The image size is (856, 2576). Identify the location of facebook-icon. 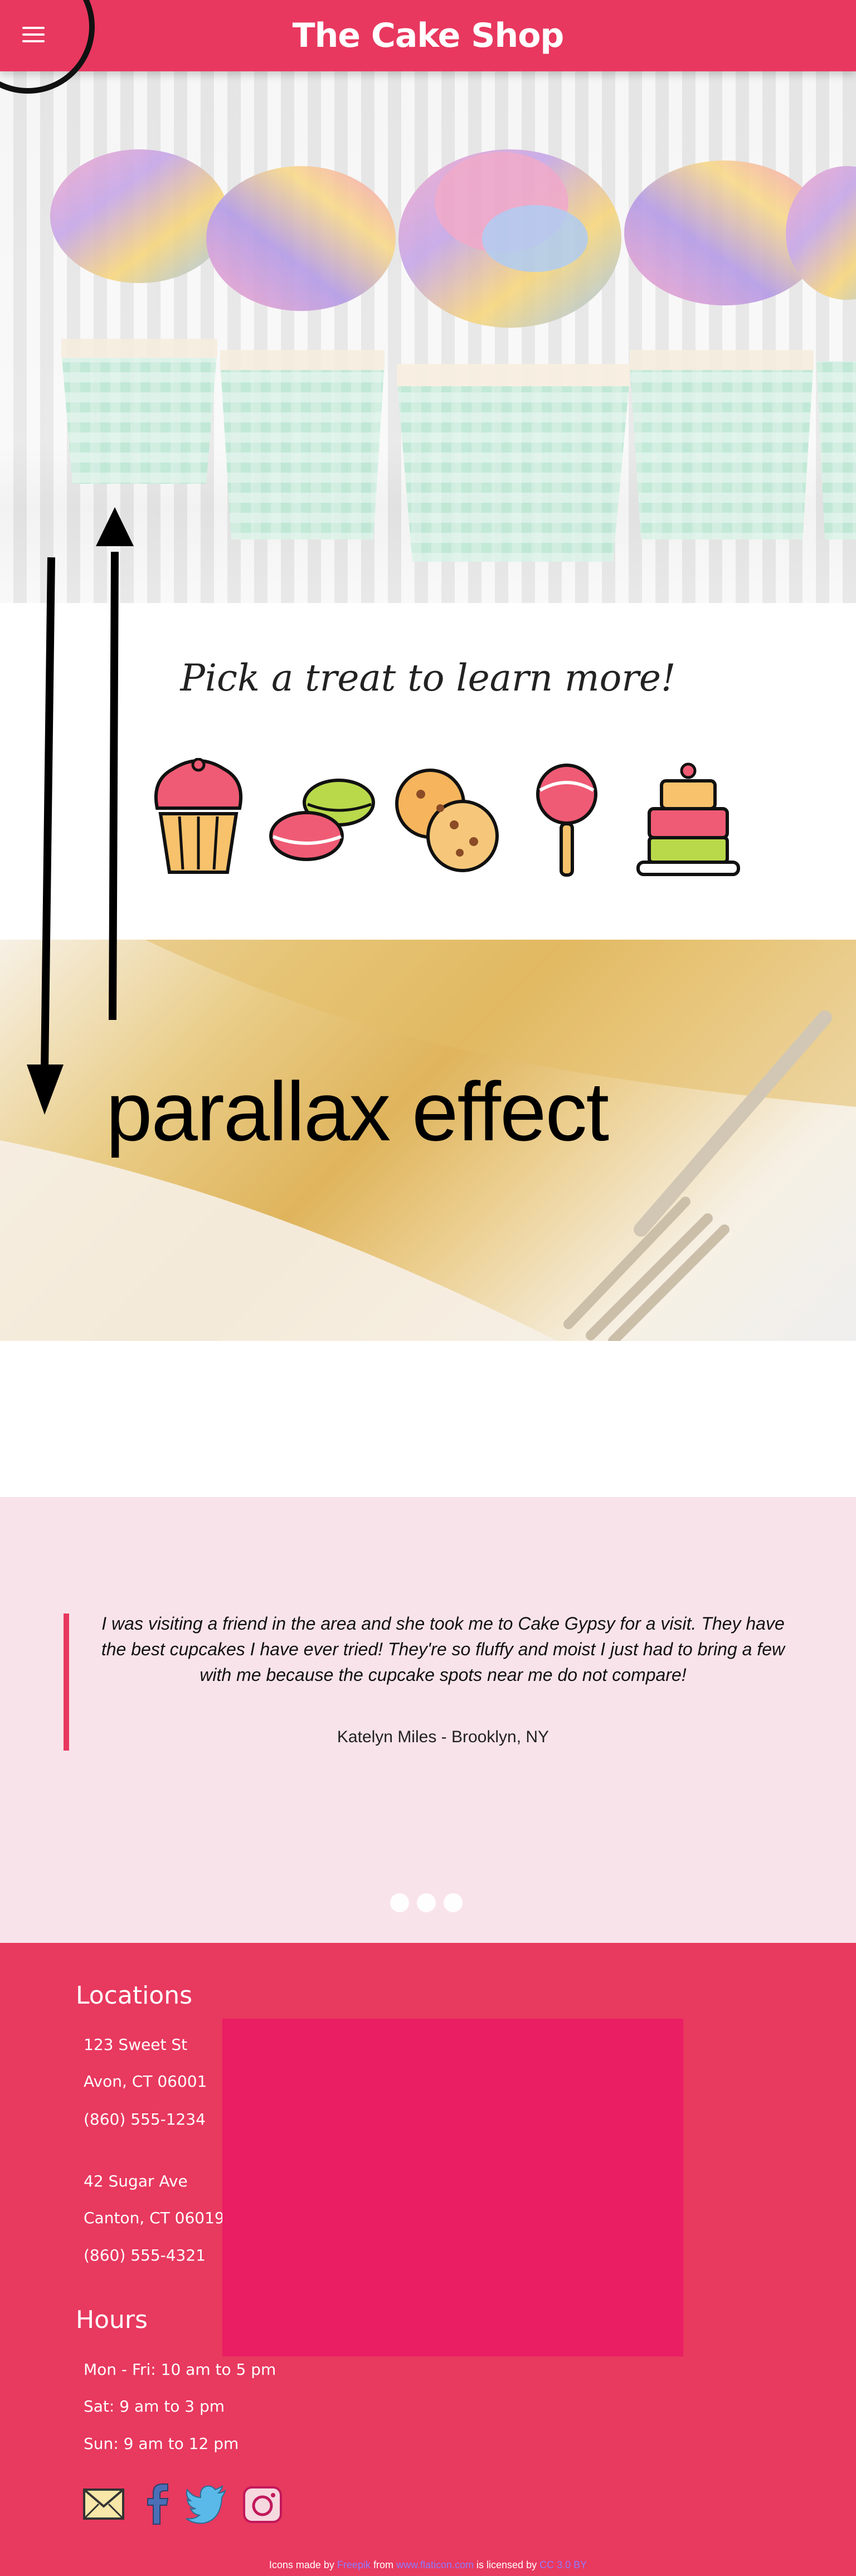
(157, 2503).